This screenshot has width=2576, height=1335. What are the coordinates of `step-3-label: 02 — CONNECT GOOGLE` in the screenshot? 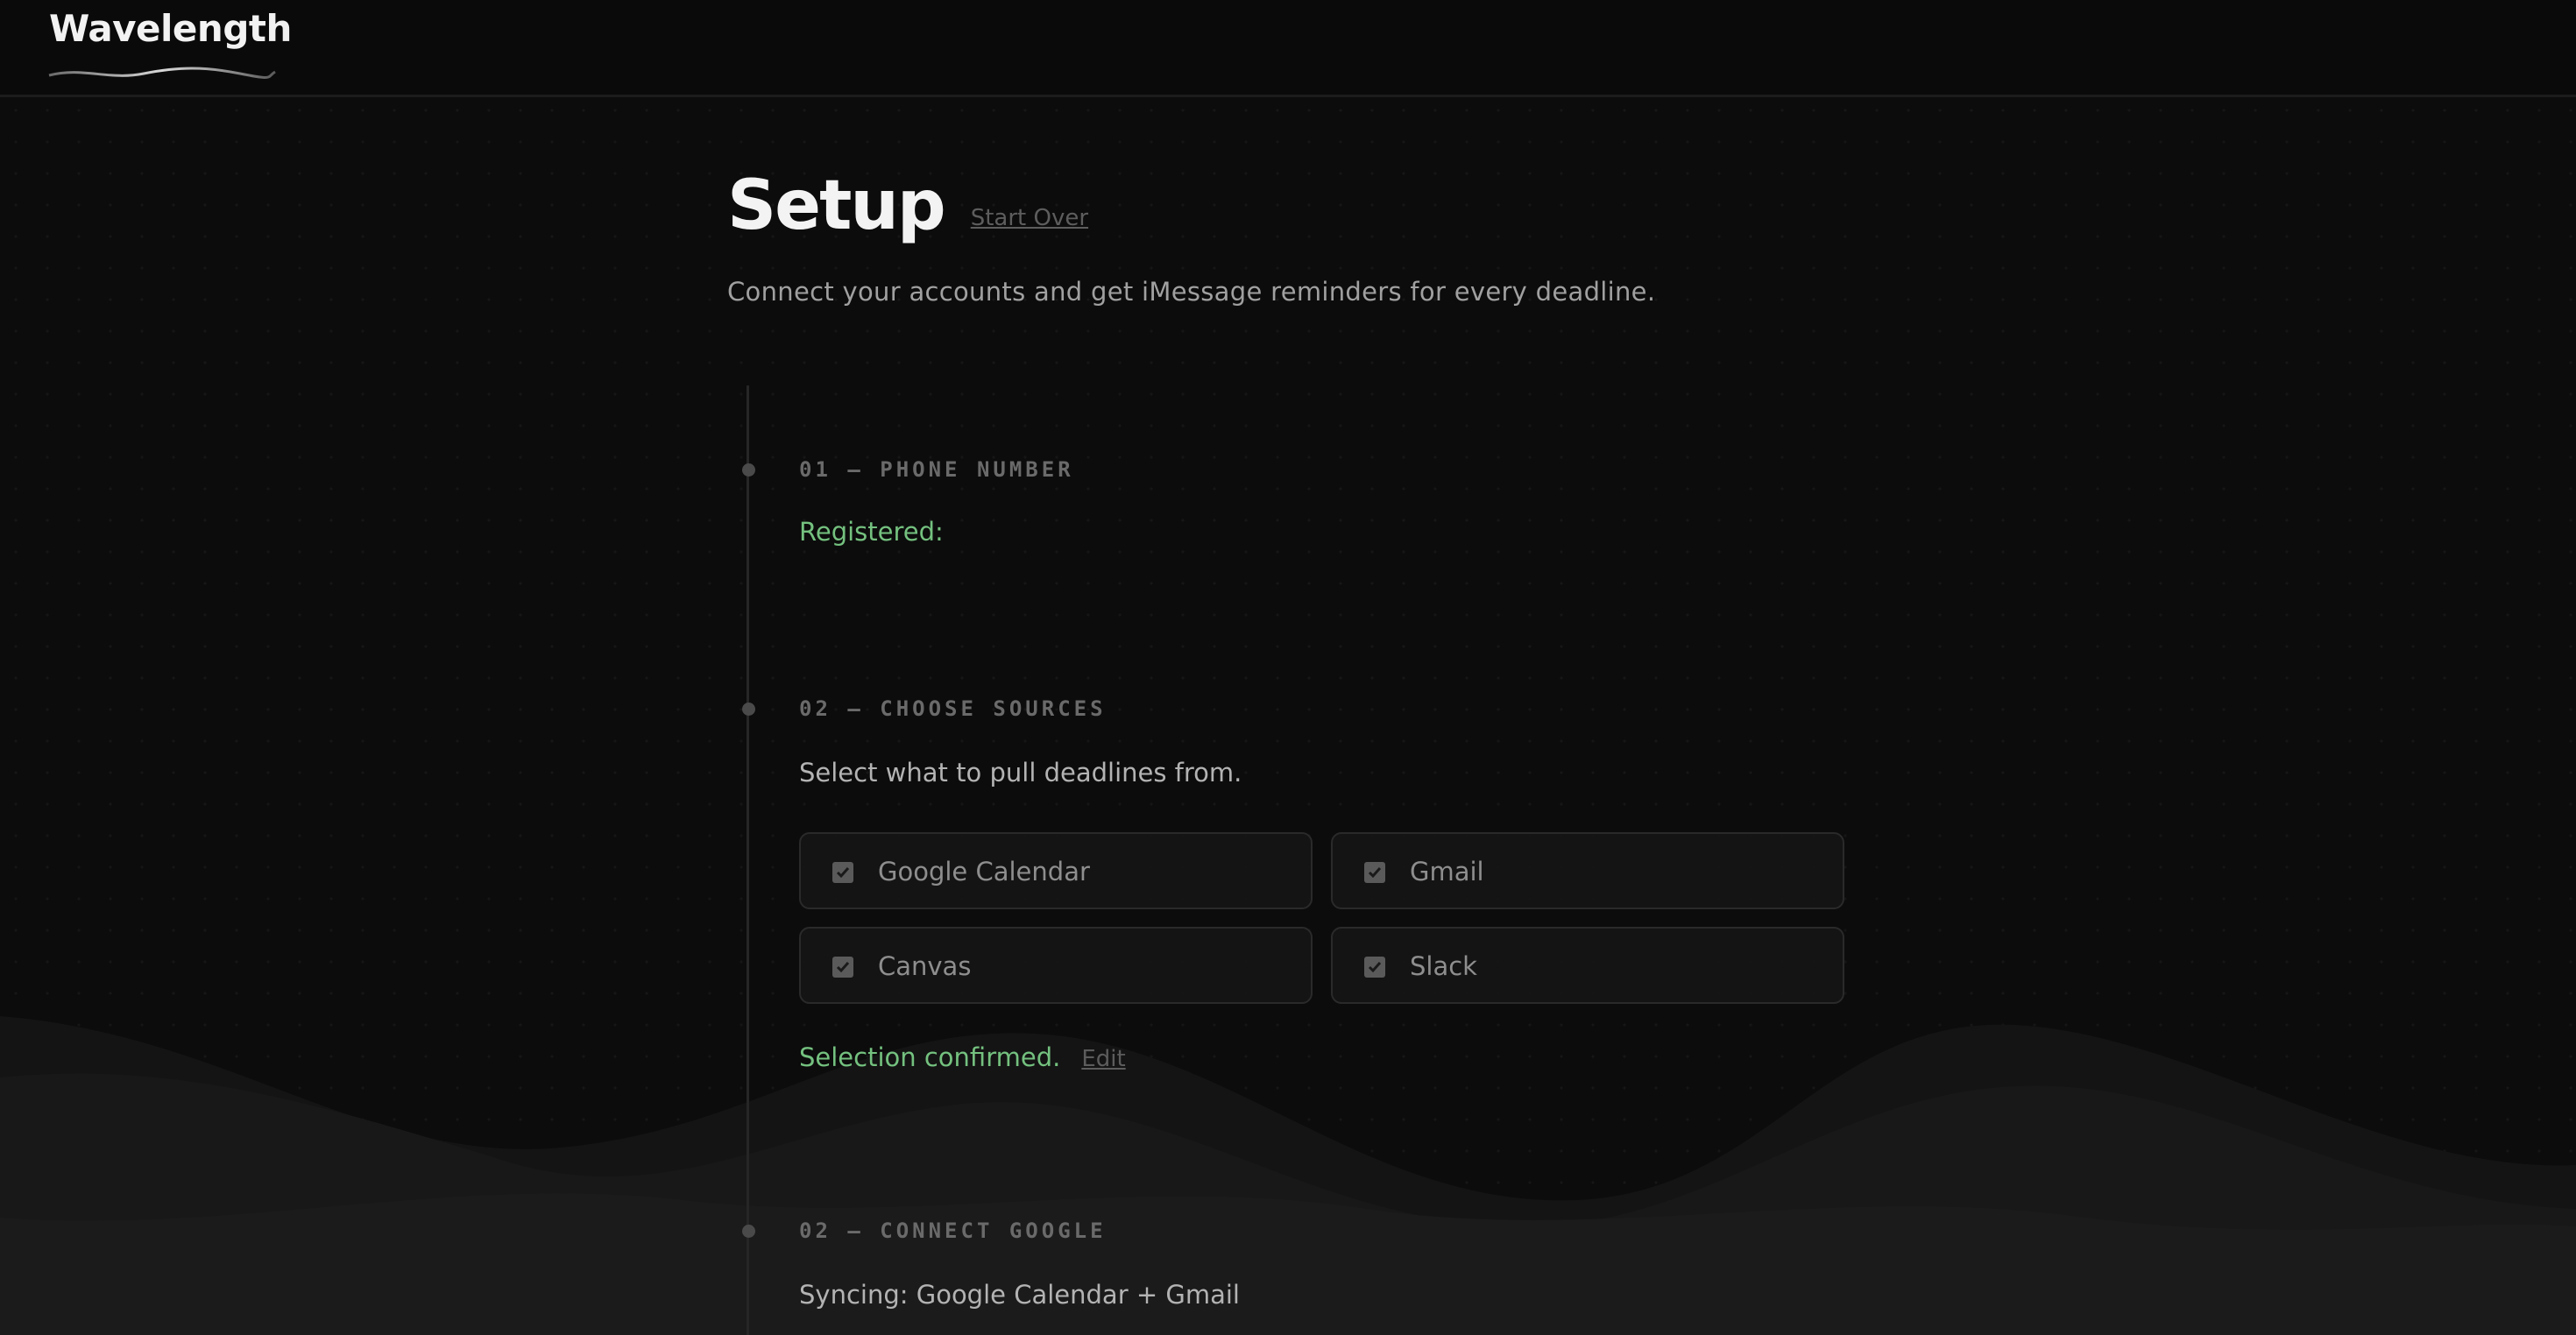 It's located at (953, 1230).